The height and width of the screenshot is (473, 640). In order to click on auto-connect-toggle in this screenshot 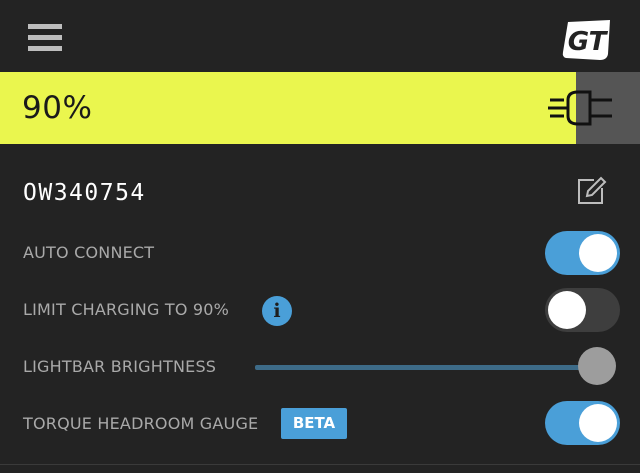, I will do `click(582, 253)`.